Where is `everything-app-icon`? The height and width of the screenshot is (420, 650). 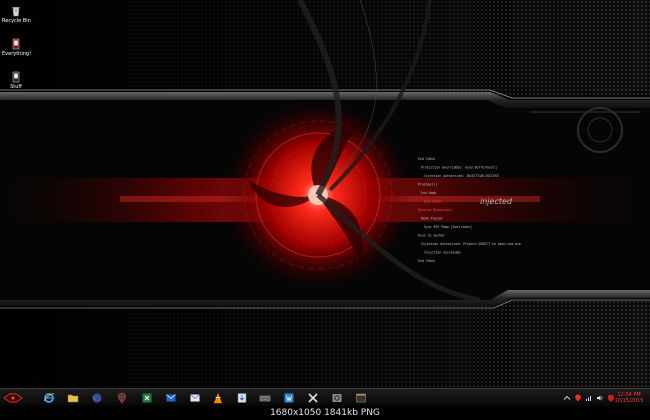
everything-app-icon is located at coordinates (16, 44).